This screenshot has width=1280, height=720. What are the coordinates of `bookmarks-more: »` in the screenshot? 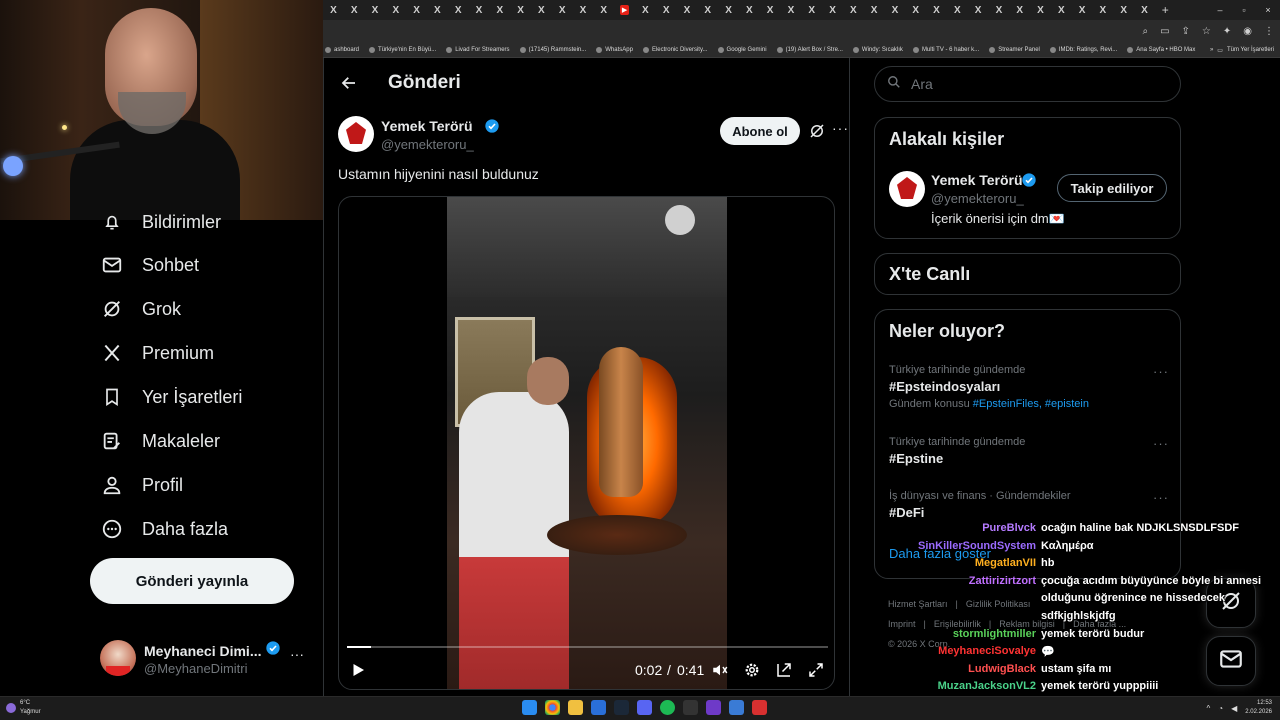 It's located at (1211, 50).